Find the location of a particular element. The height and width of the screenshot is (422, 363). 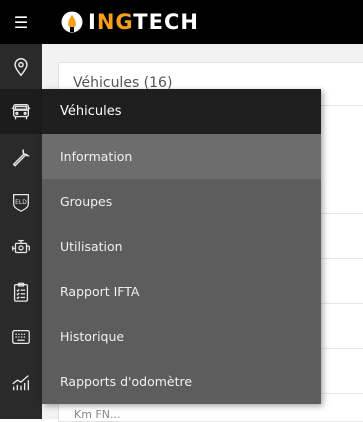

menu-item-odometer-reports: Rapports d'odomètre is located at coordinates (181, 381).